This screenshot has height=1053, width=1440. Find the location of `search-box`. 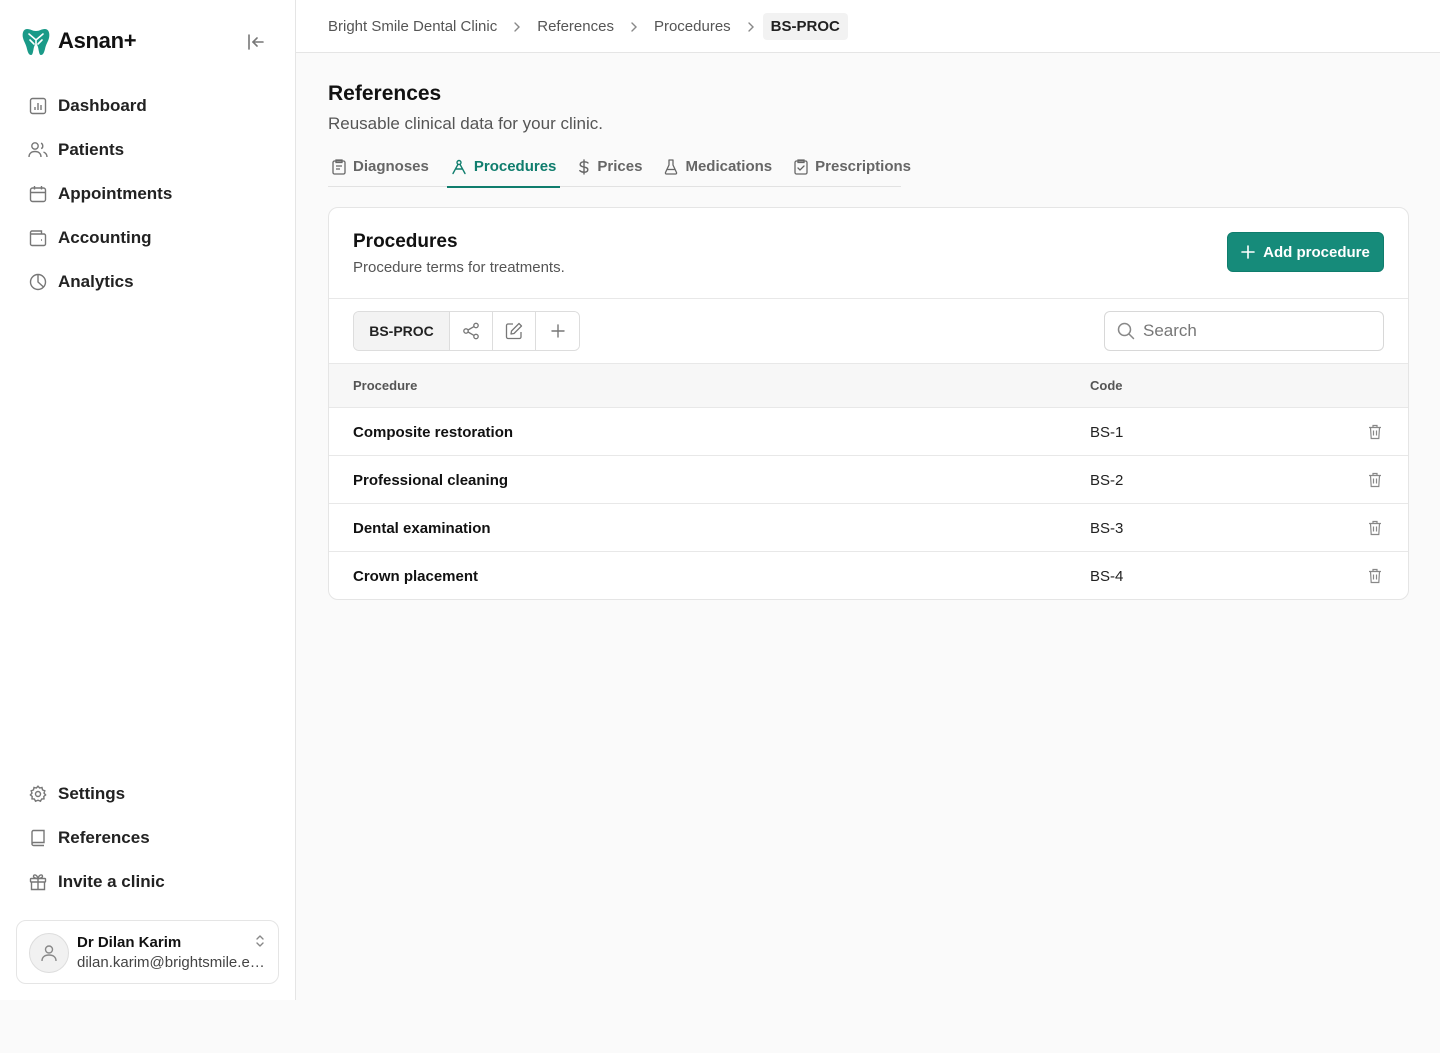

search-box is located at coordinates (1244, 331).